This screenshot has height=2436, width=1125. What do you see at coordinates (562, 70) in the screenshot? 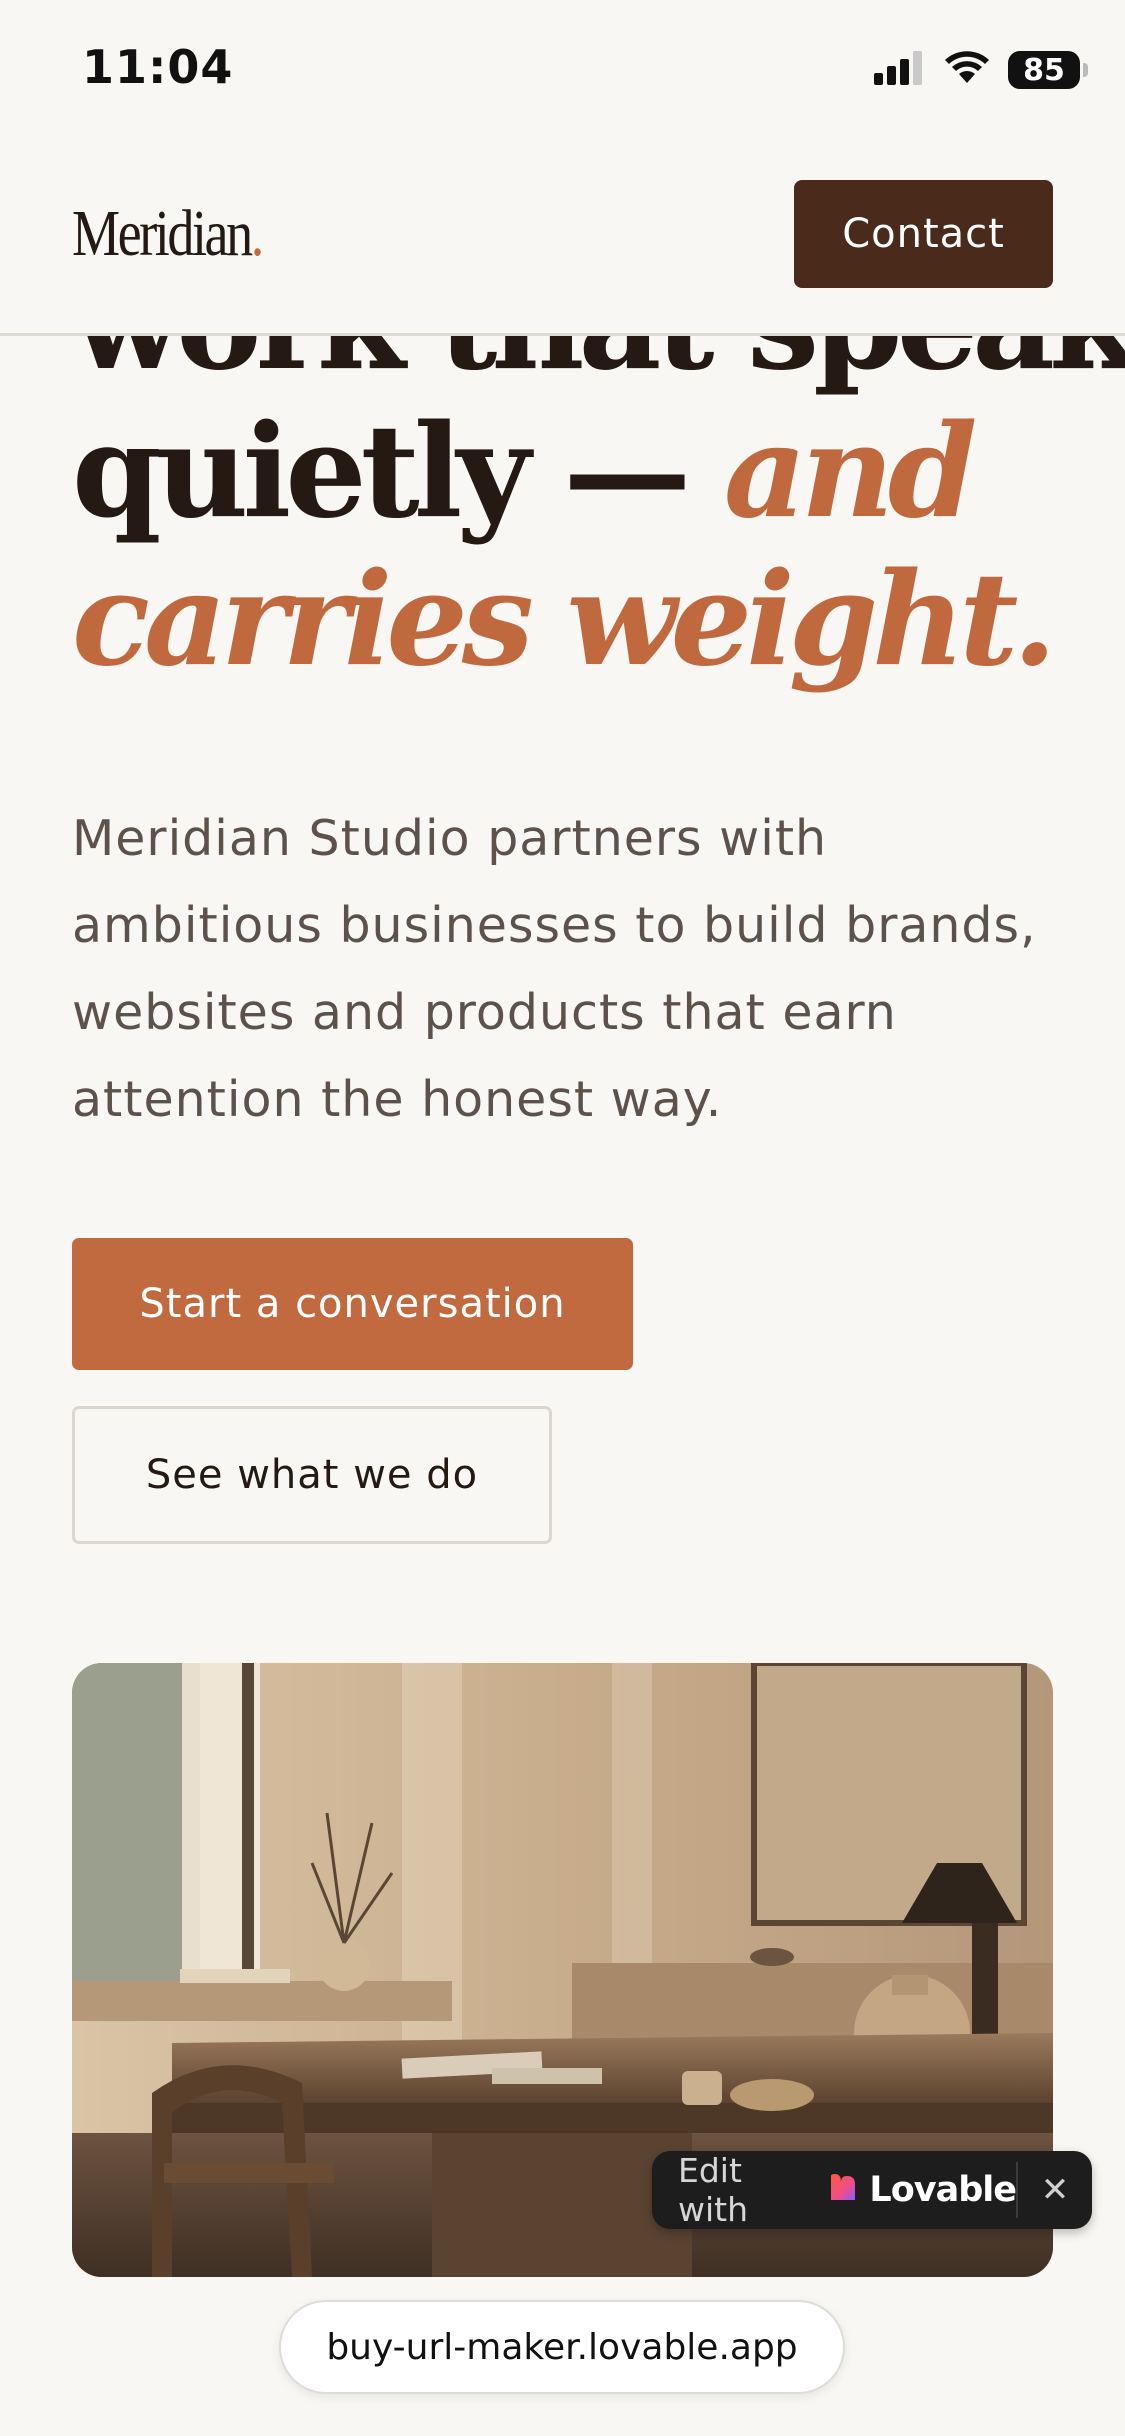
I see `status-bar: 11:04 85` at bounding box center [562, 70].